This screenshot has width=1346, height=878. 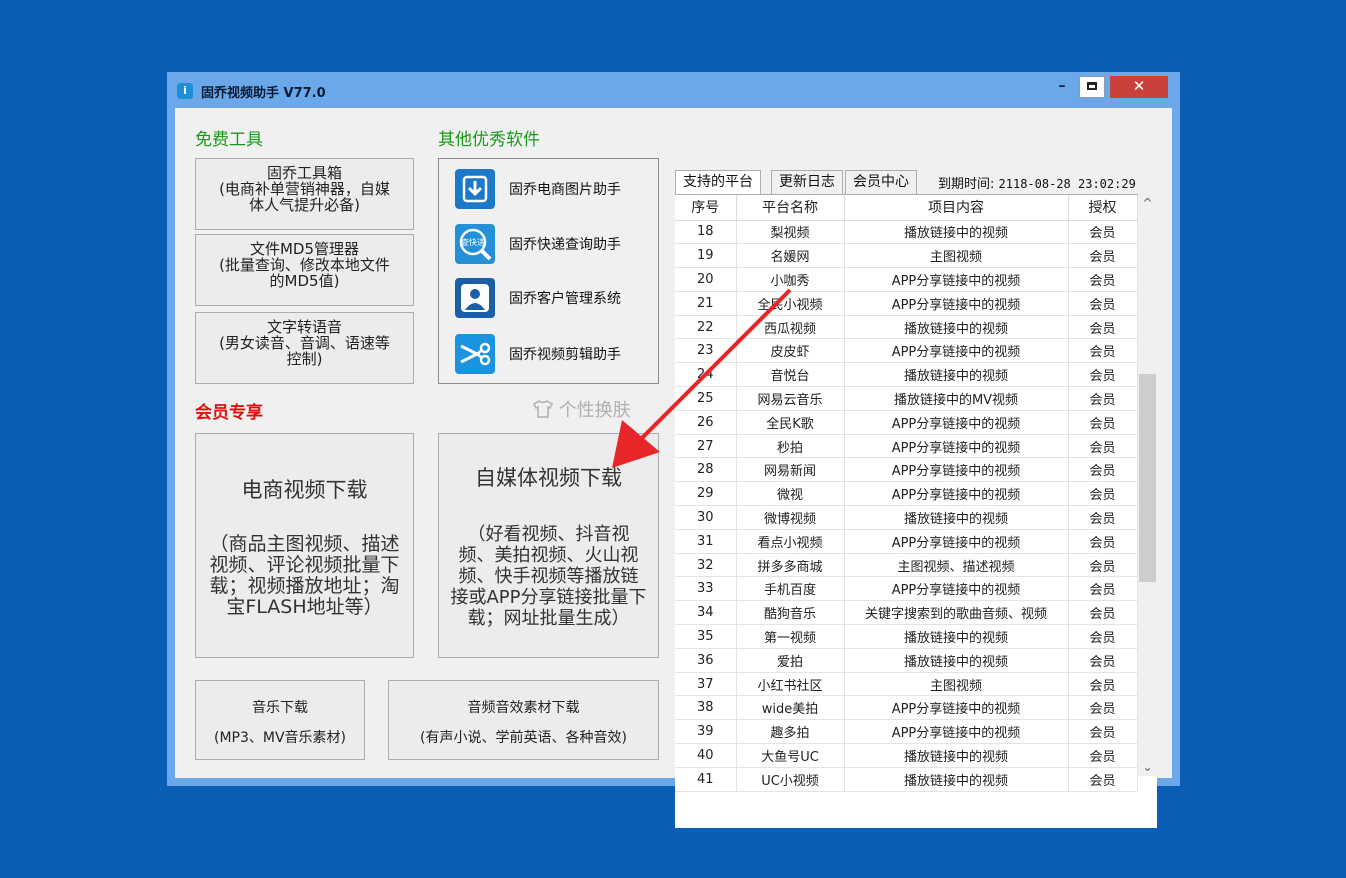 I want to click on table-cell: 小咖秀, so click(x=790, y=279).